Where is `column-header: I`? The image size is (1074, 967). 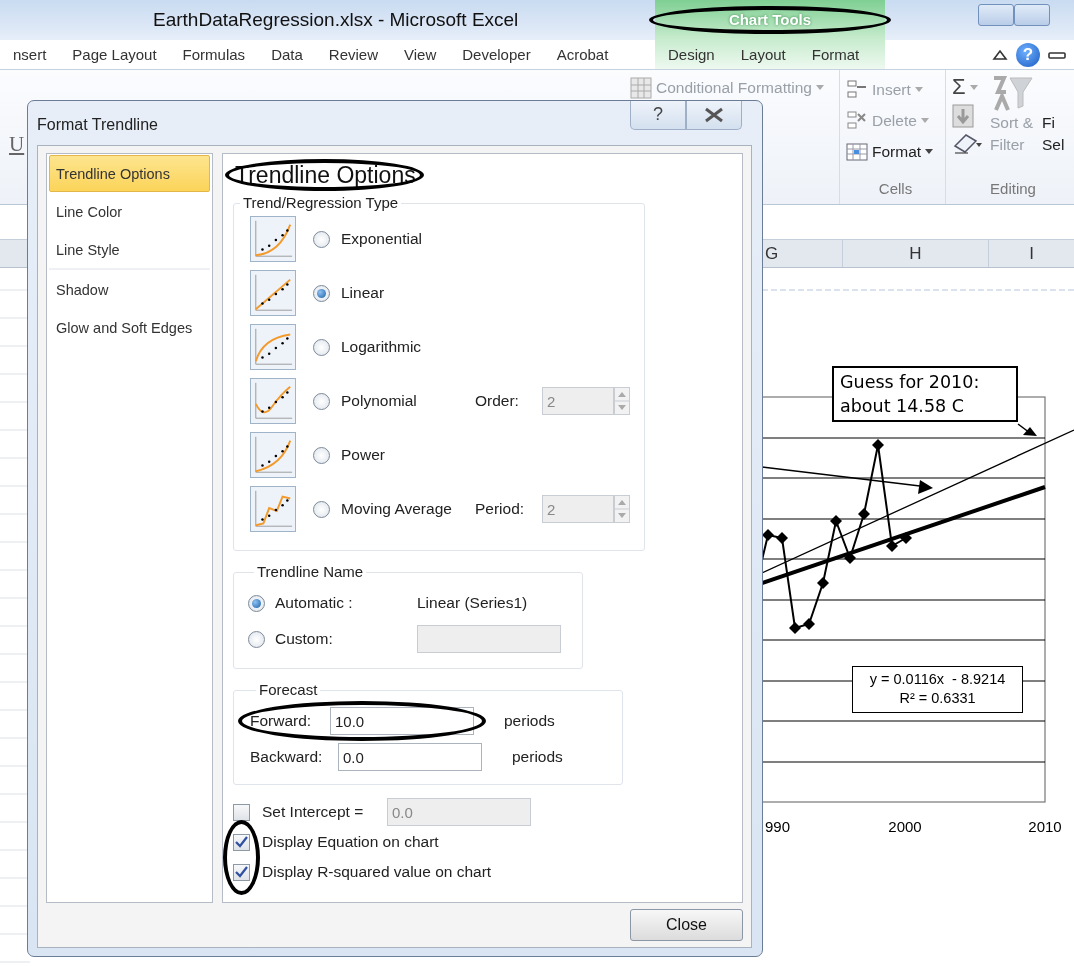 column-header: I is located at coordinates (1031, 253).